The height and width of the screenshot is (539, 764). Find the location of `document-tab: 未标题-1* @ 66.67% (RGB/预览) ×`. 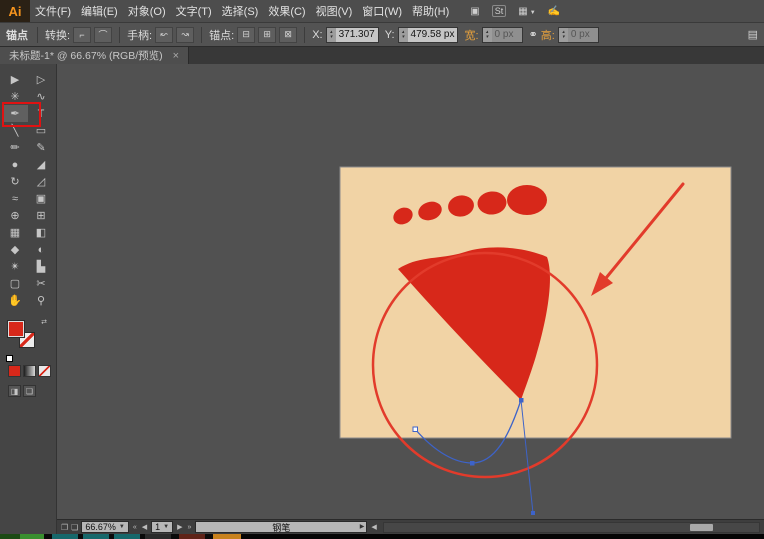

document-tab: 未标题-1* @ 66.67% (RGB/预览) × is located at coordinates (95, 55).